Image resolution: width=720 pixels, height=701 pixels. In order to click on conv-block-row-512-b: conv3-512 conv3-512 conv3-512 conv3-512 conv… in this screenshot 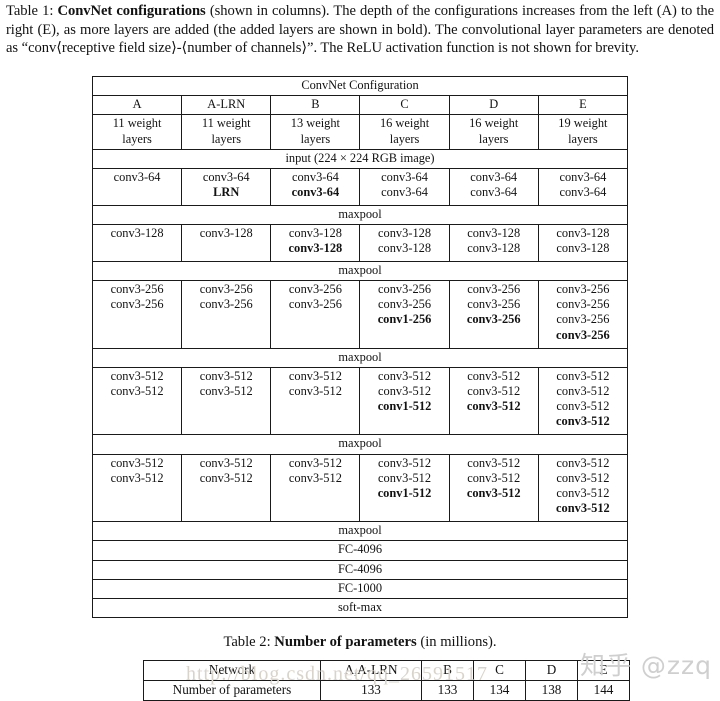, I will do `click(360, 488)`.